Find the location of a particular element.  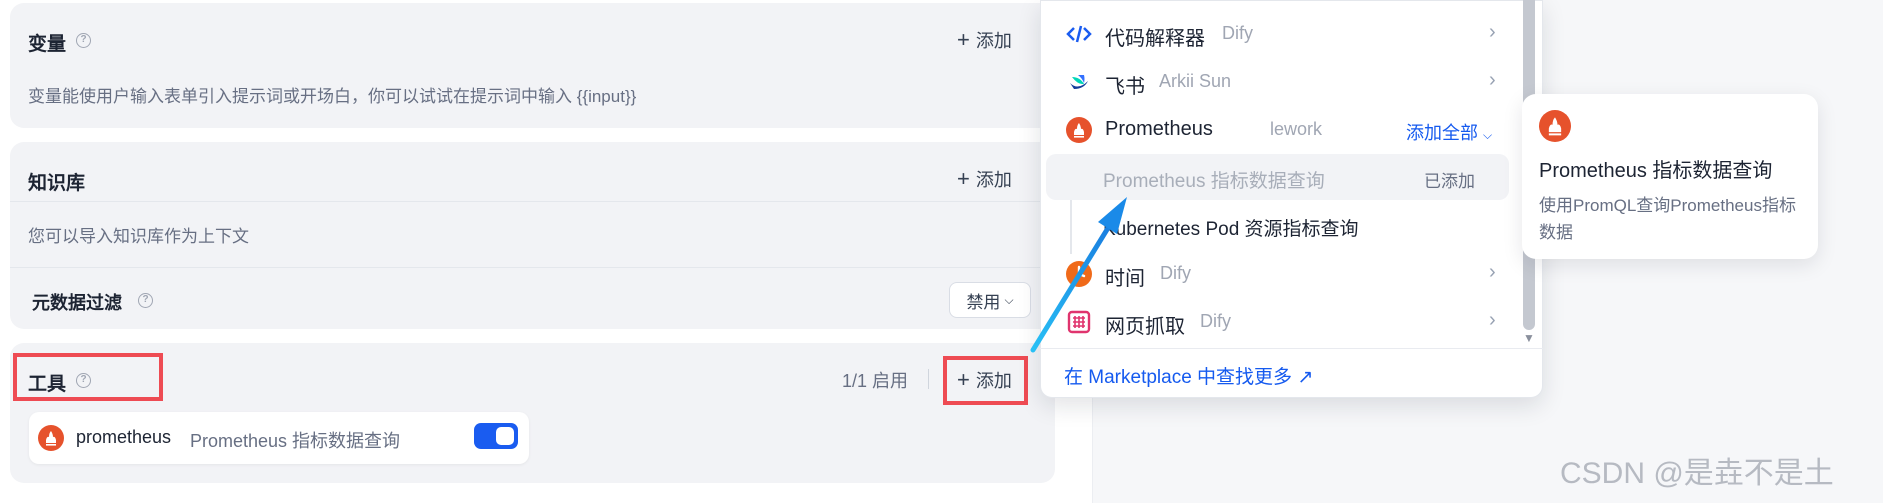

add-knowledge-label: 添加 is located at coordinates (993, 180).